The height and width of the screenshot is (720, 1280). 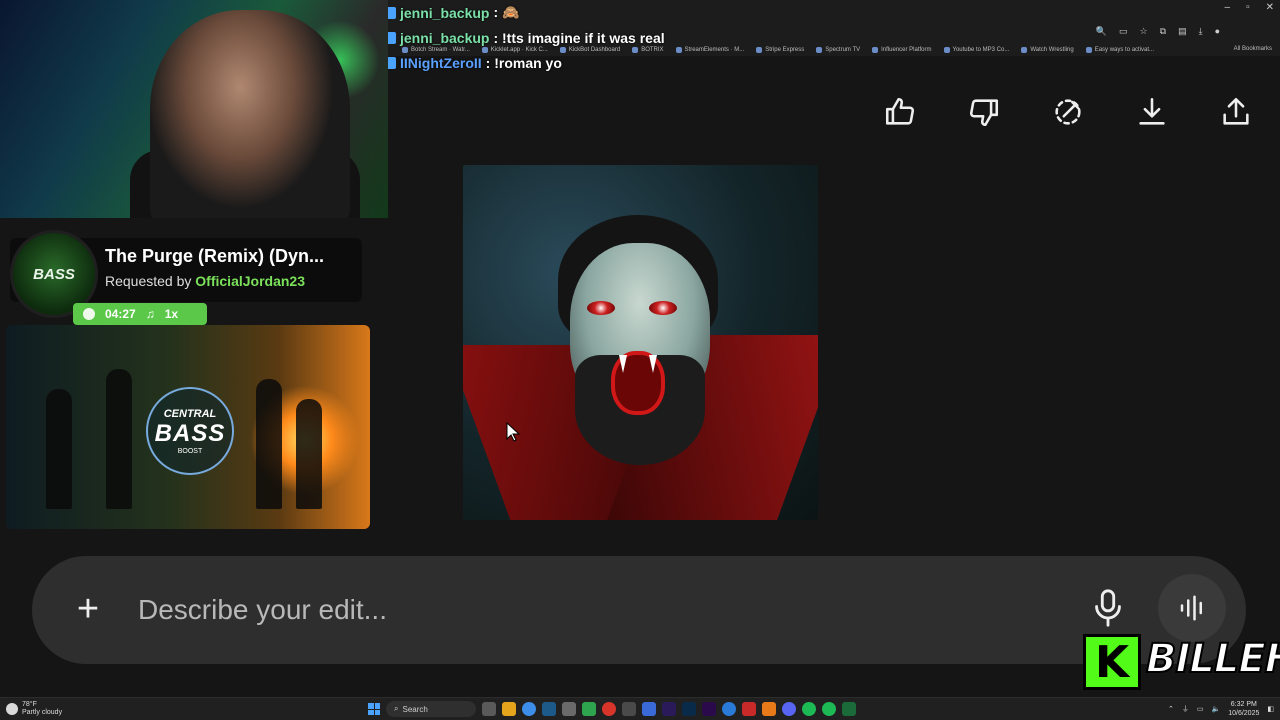 I want to click on thumbs-down-icon, so click(x=984, y=113).